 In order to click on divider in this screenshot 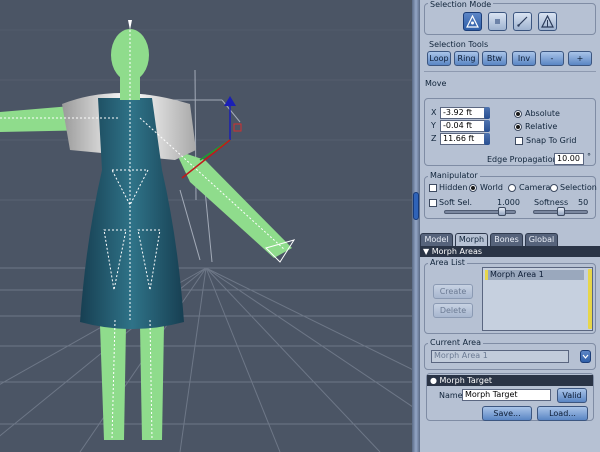, I will do `click(510, 71)`.